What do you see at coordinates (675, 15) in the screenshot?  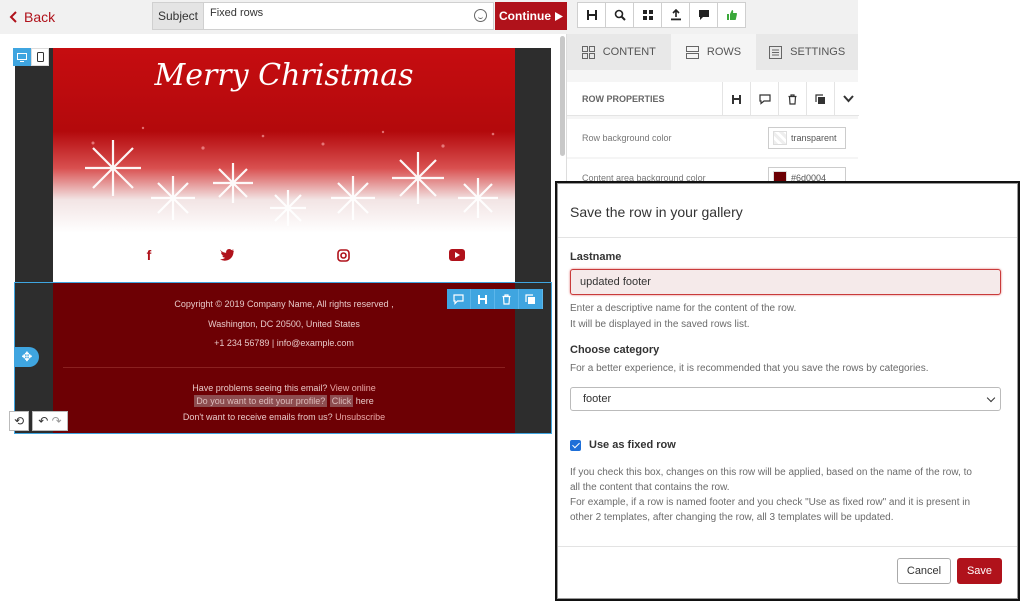 I see `export-icon` at bounding box center [675, 15].